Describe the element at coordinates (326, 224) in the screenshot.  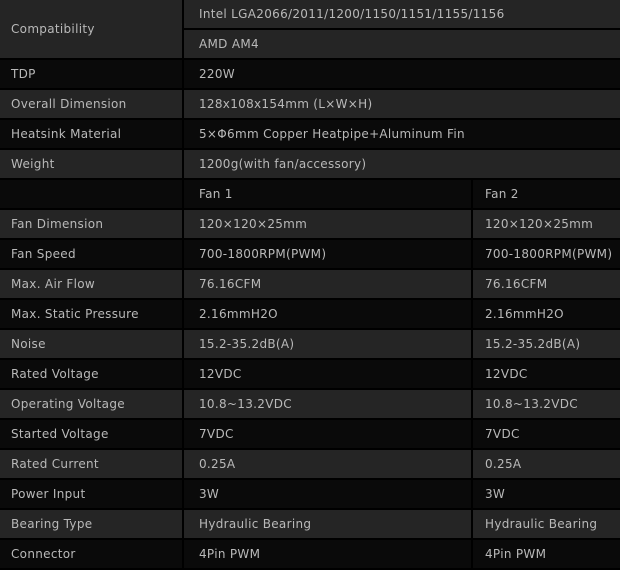
I see `fan1-value: 120×120×25mm` at that location.